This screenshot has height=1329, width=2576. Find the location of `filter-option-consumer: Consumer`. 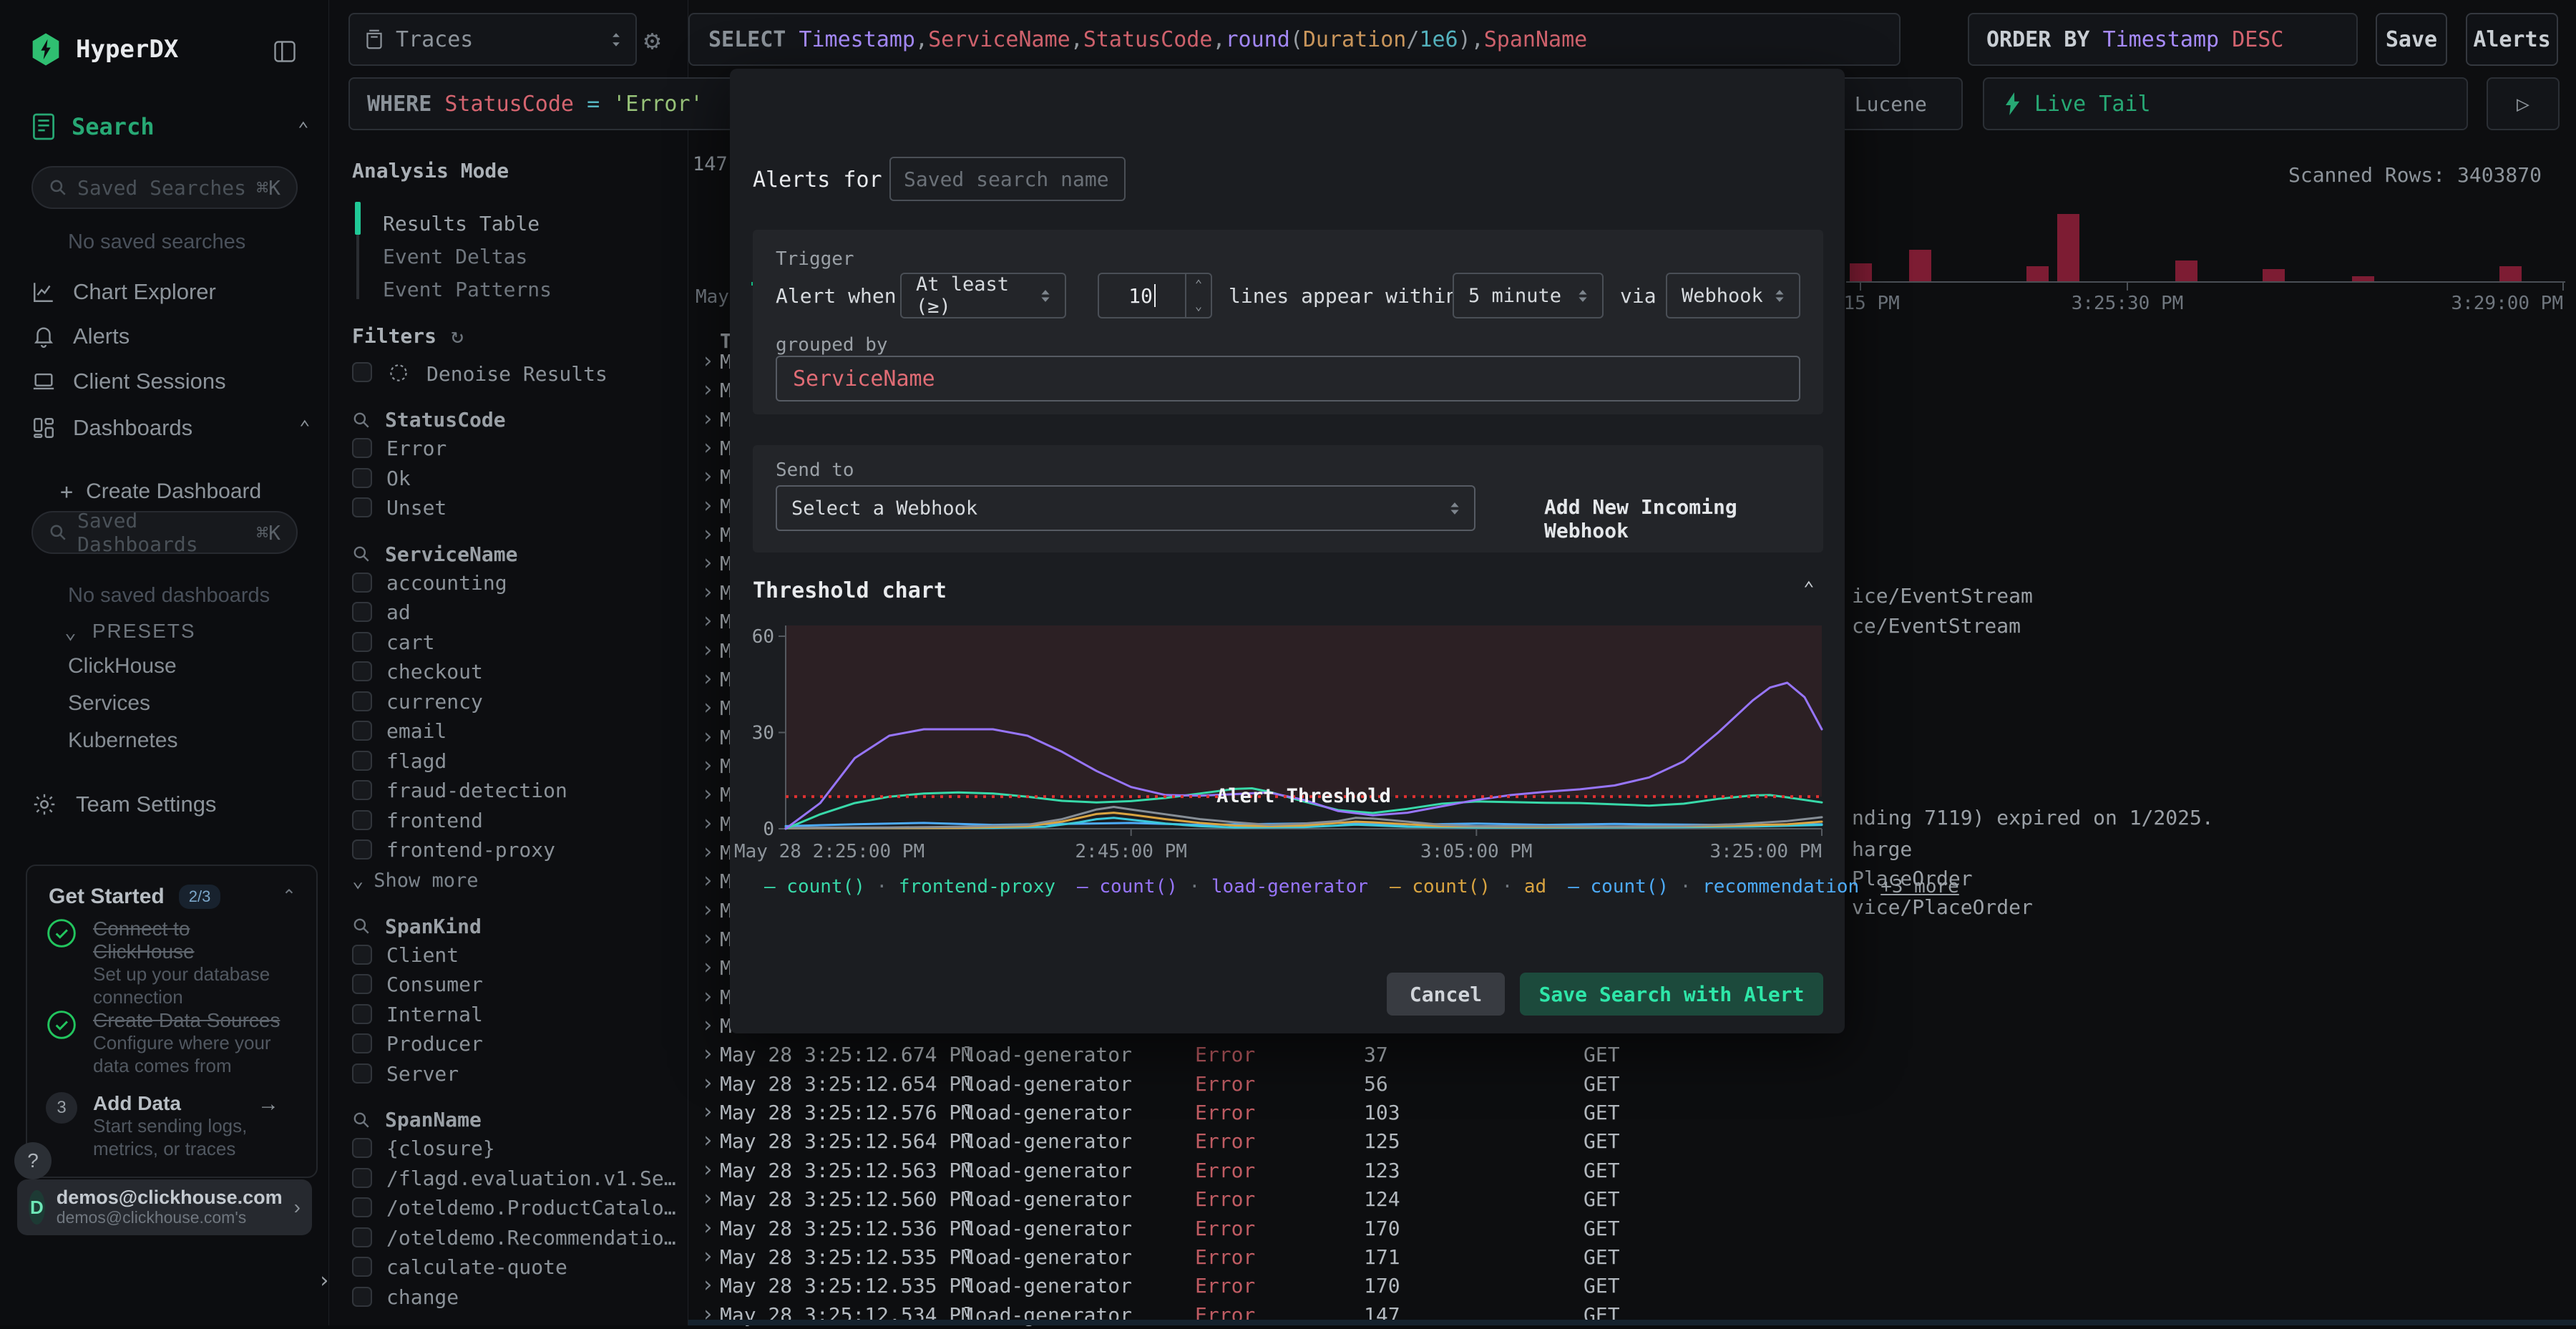

filter-option-consumer: Consumer is located at coordinates (434, 985).